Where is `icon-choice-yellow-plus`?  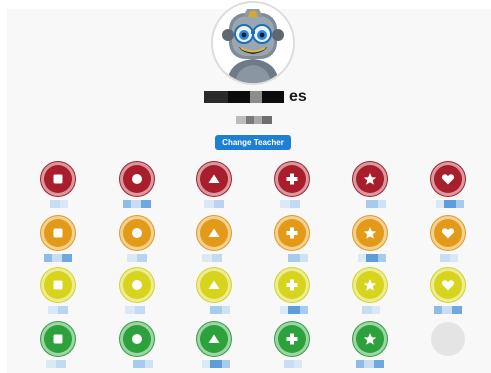
icon-choice-yellow-plus is located at coordinates (292, 293).